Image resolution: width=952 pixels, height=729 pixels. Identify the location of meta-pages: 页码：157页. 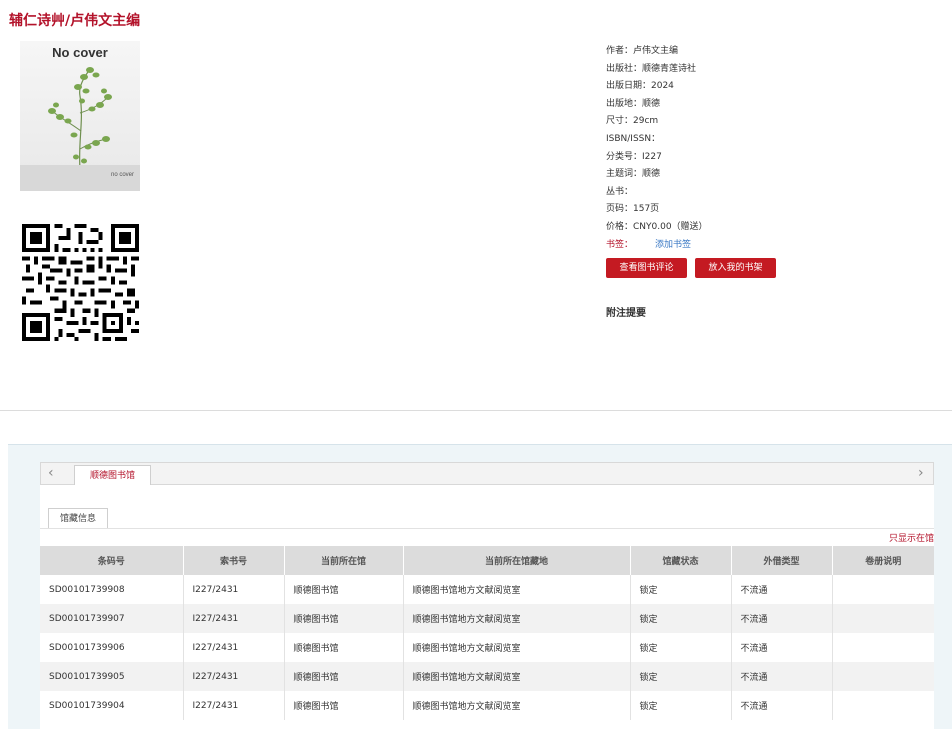
(633, 209).